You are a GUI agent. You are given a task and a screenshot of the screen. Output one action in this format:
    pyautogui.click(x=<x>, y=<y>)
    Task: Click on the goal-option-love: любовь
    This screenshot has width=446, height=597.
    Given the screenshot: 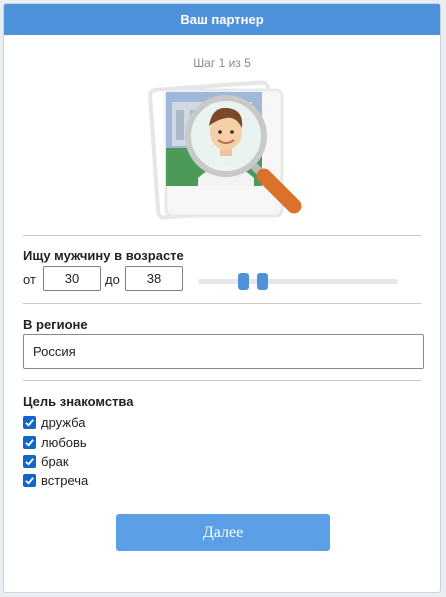 What is the action you would take?
    pyautogui.click(x=55, y=442)
    